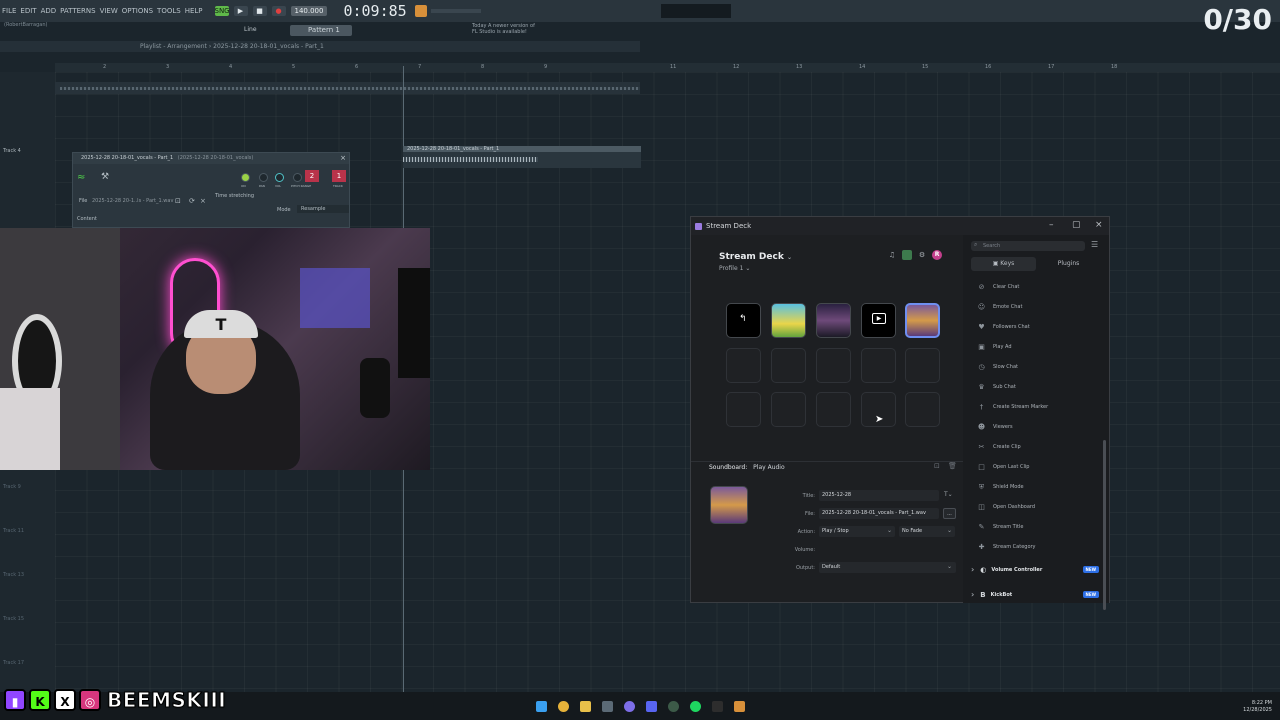 This screenshot has height=720, width=1280. Describe the element at coordinates (297, 177) in the screenshot. I see `pitch-knob` at that location.